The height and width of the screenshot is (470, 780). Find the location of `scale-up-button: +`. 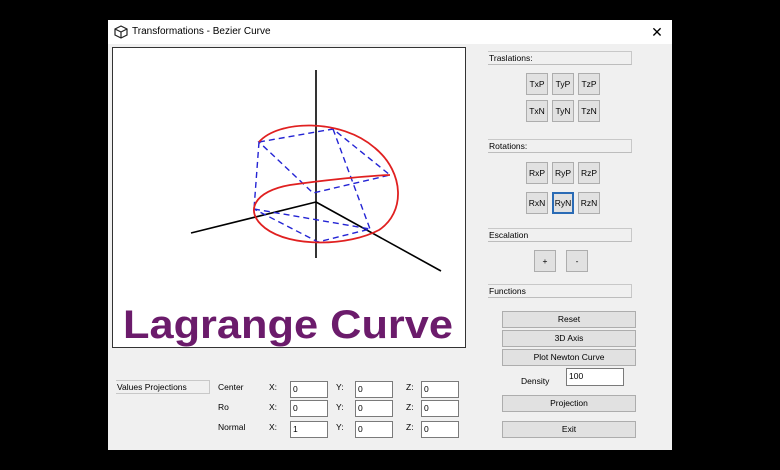

scale-up-button: + is located at coordinates (545, 261).